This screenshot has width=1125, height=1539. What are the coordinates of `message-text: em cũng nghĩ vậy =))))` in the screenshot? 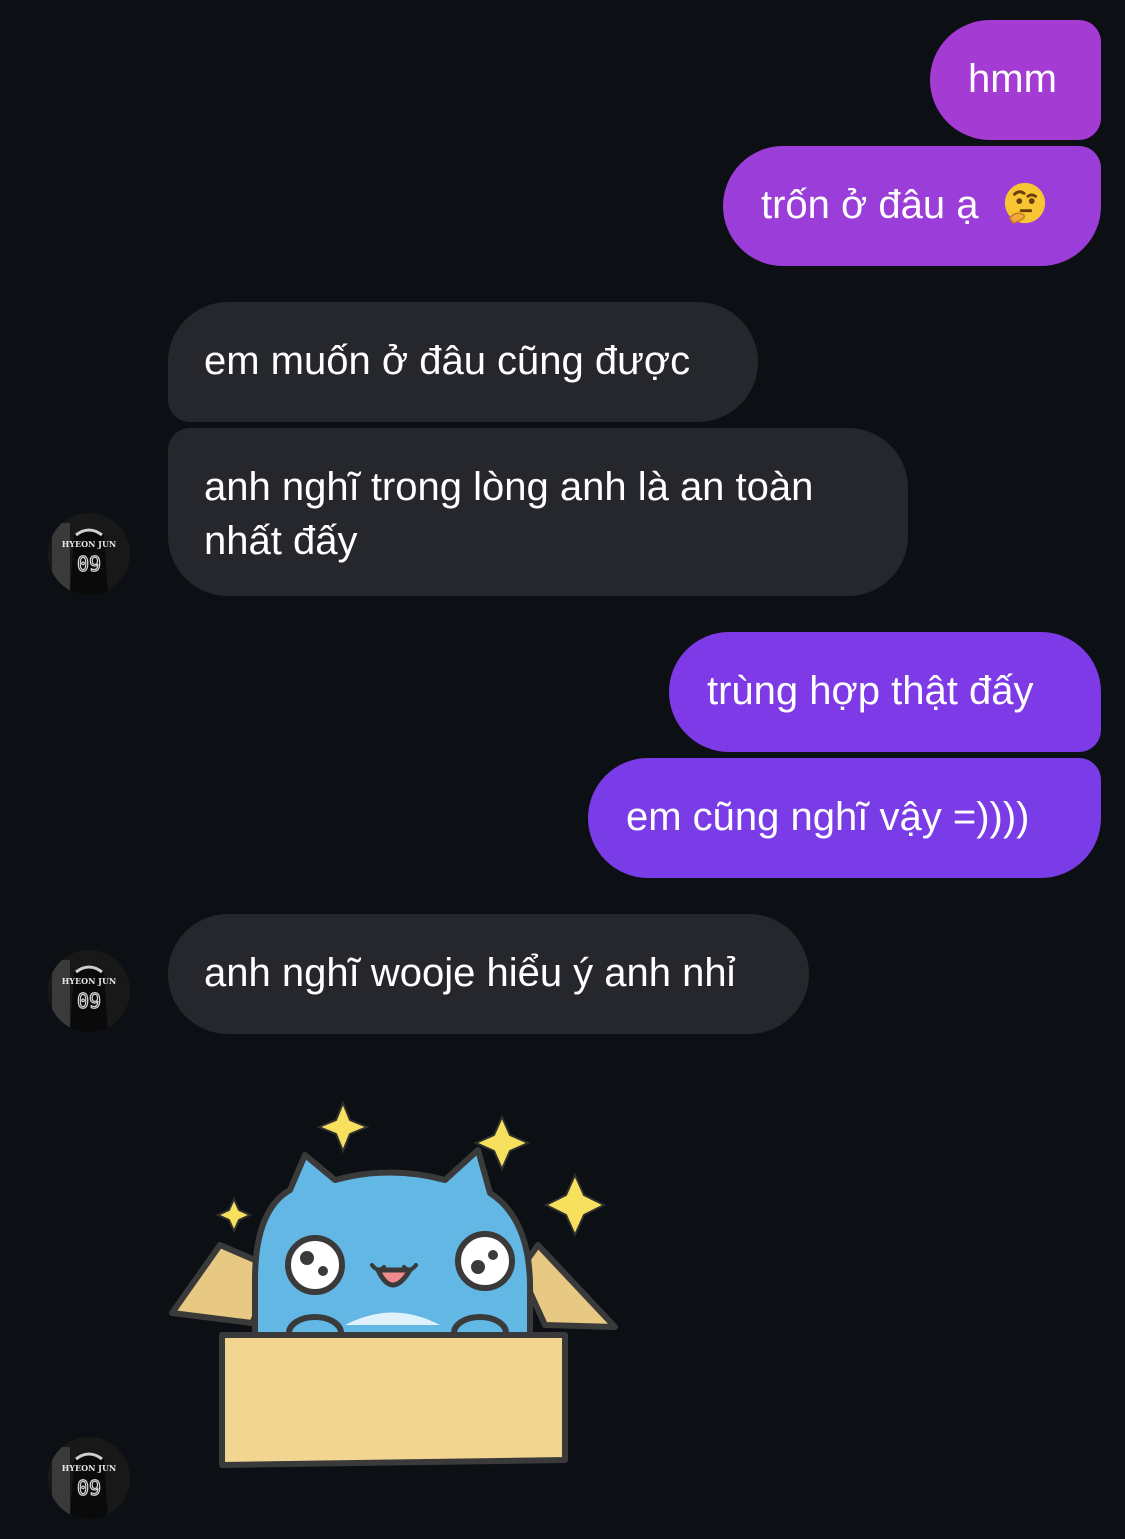 It's located at (828, 817).